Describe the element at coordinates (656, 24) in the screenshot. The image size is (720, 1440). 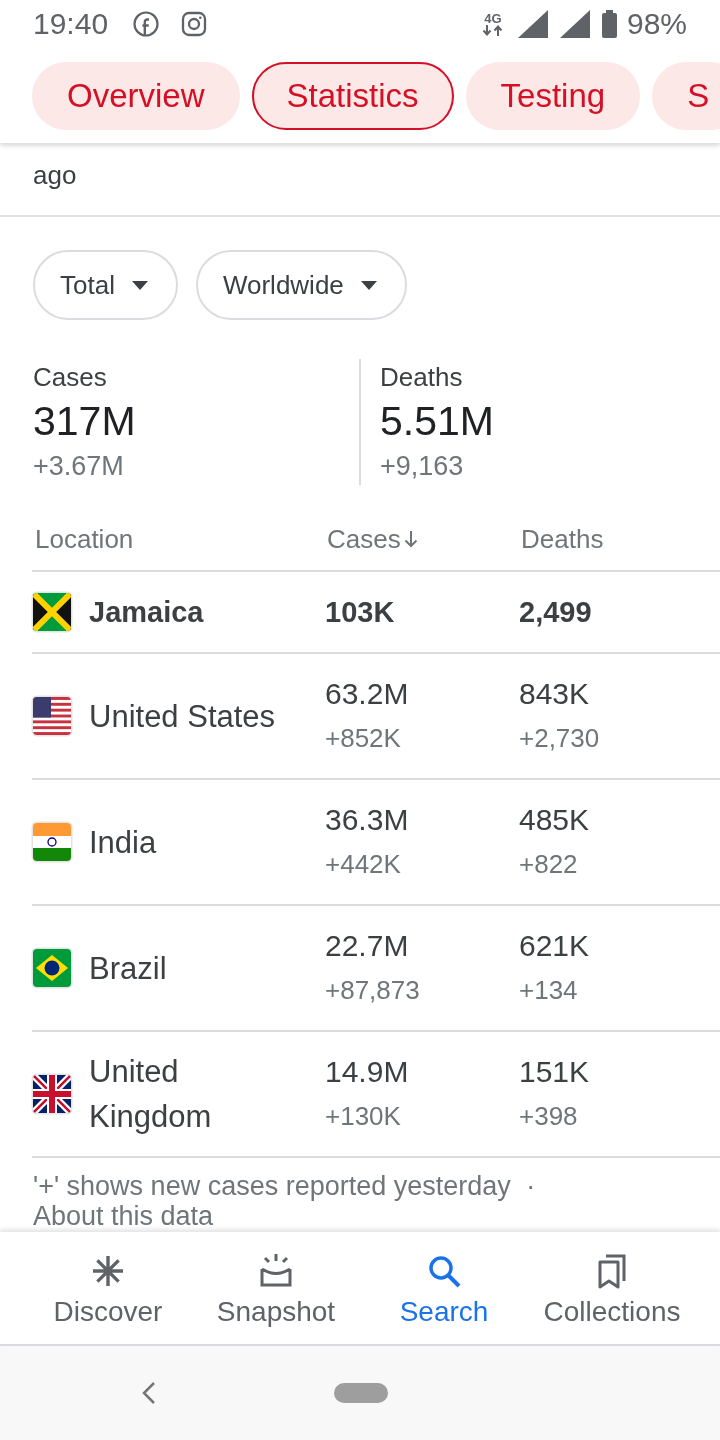
I see `battery-percent: 98%` at that location.